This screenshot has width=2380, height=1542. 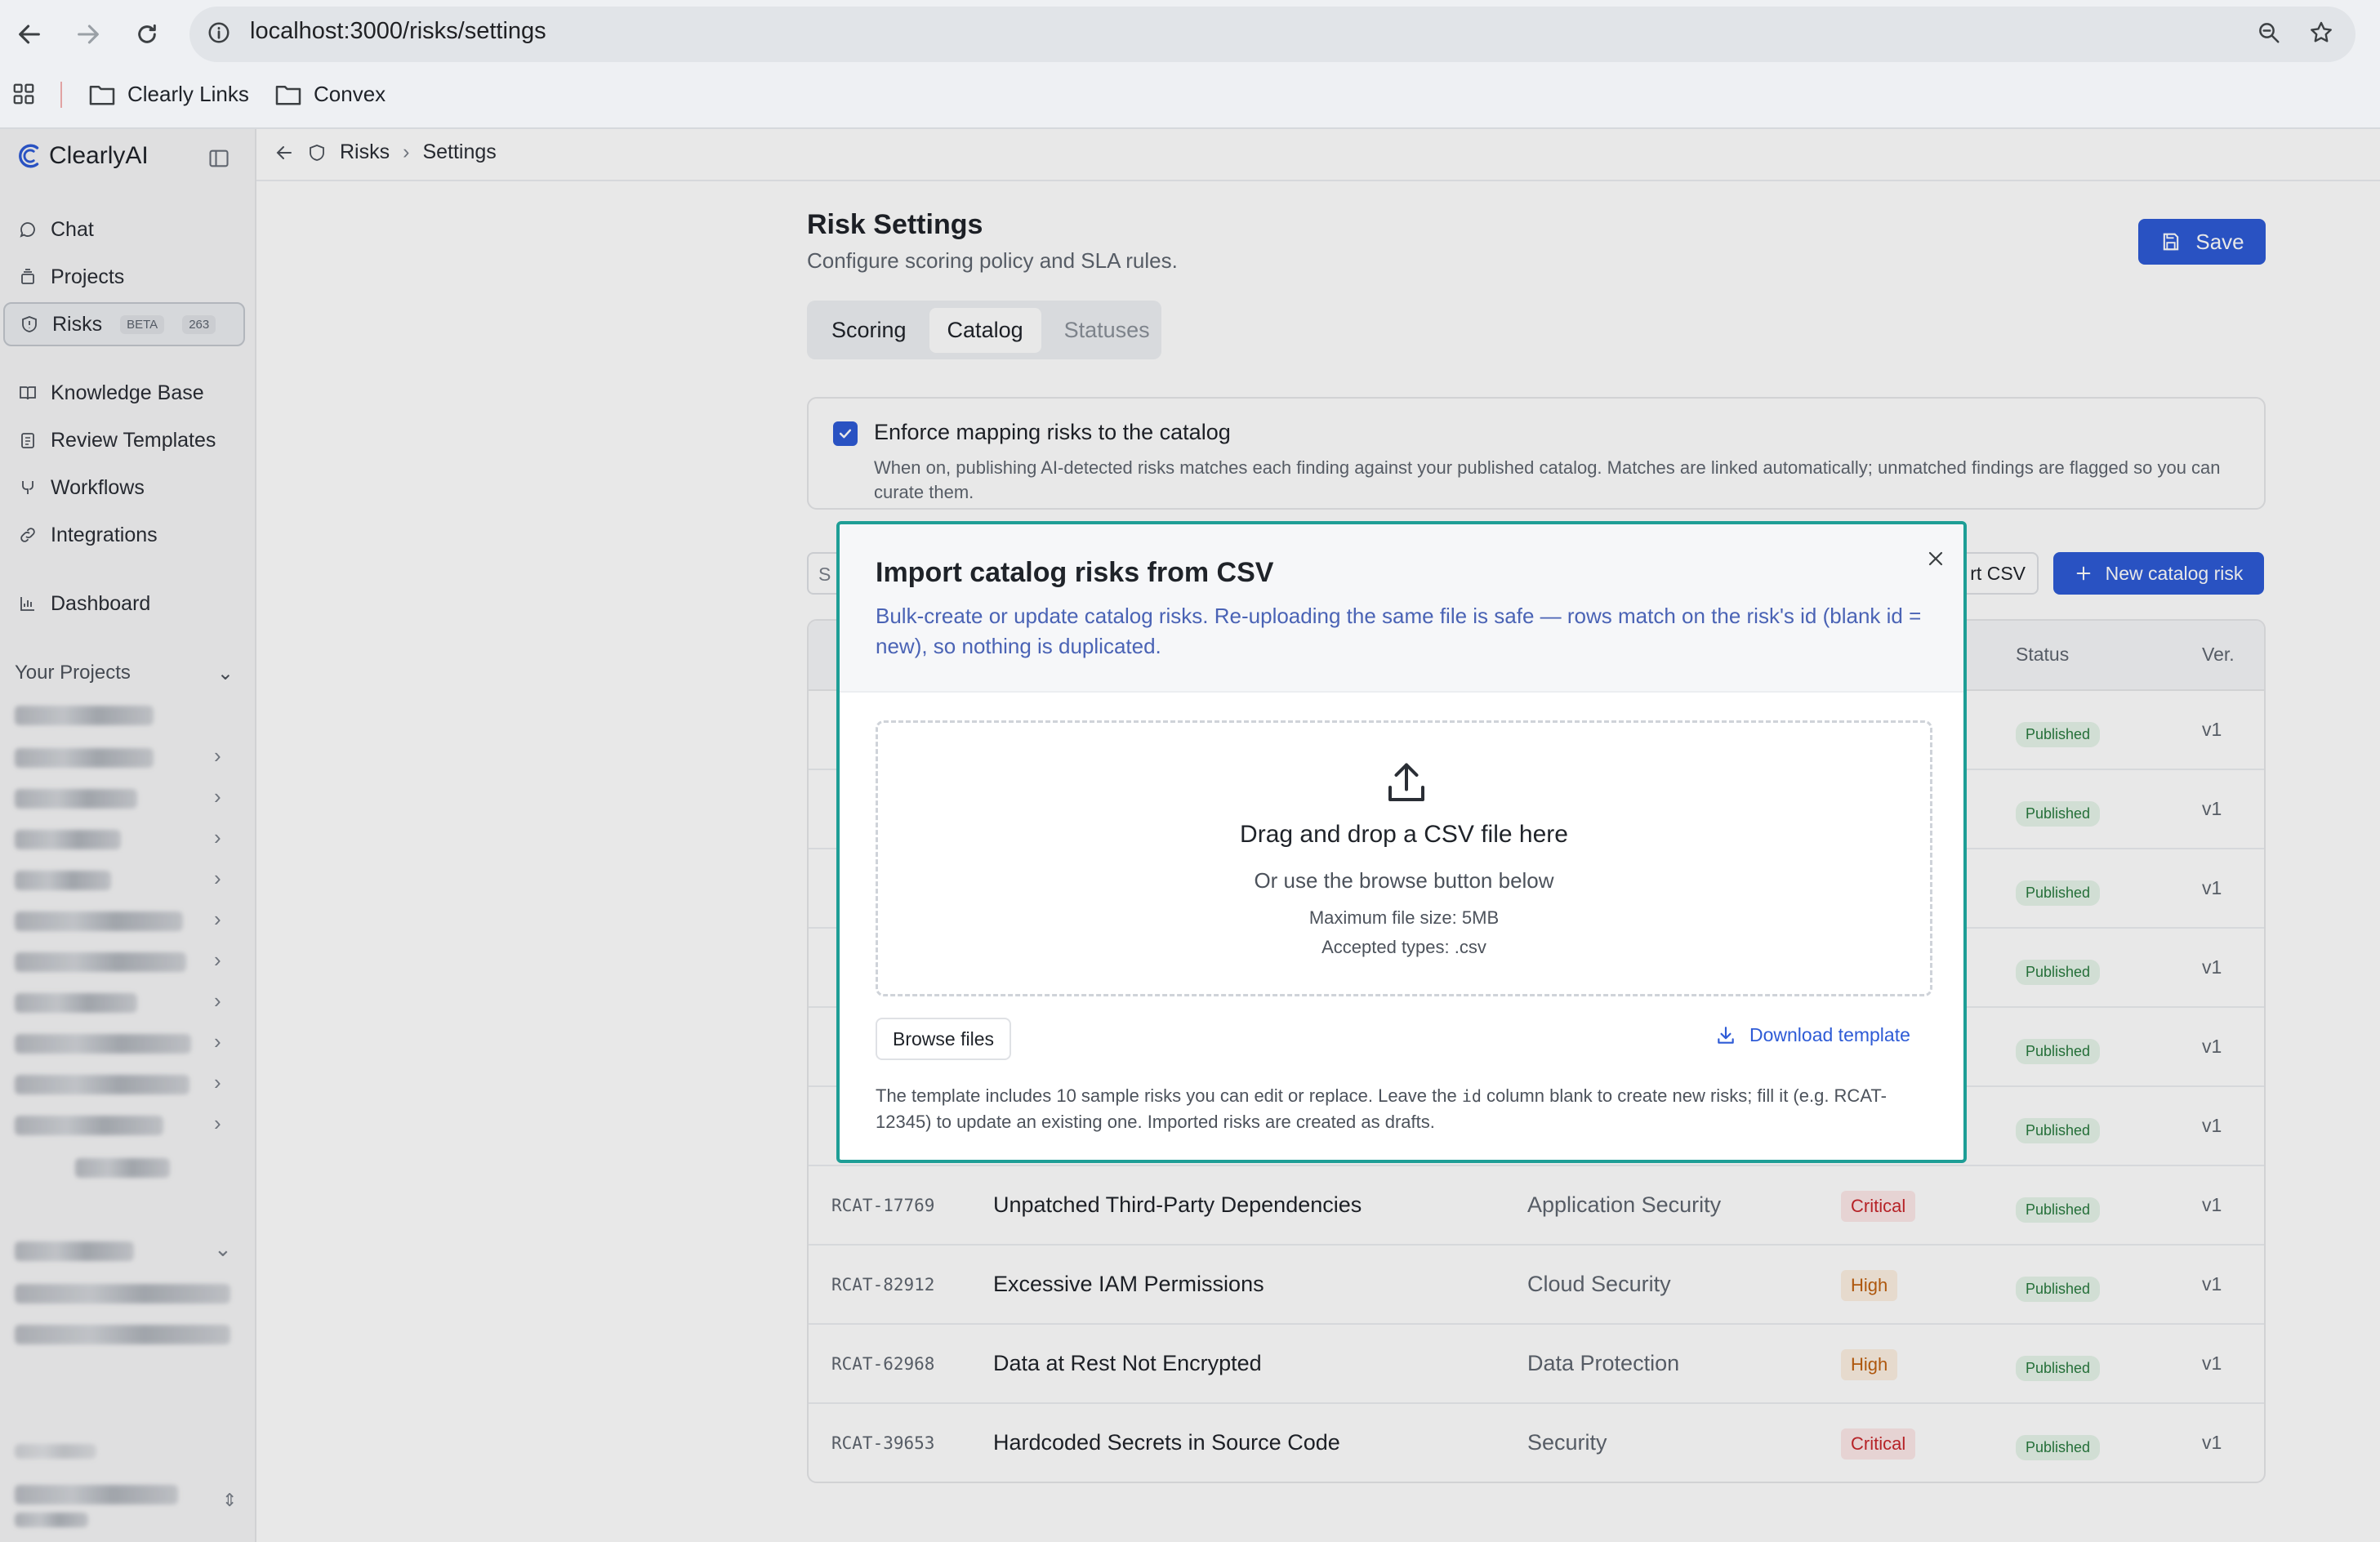 I want to click on bookmark-label: Clearly Links, so click(x=188, y=94).